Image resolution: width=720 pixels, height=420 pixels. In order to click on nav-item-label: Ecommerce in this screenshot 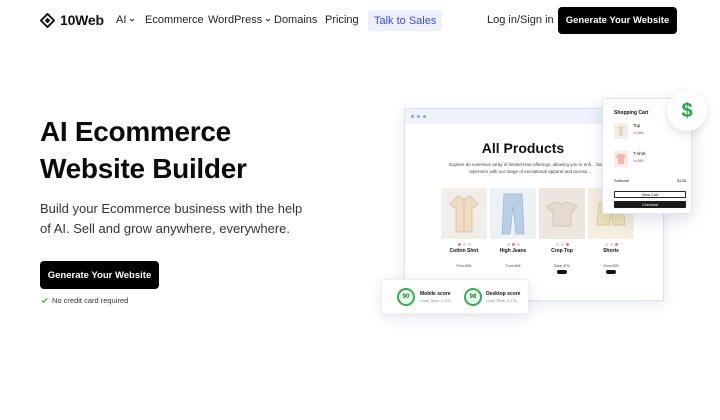, I will do `click(174, 20)`.